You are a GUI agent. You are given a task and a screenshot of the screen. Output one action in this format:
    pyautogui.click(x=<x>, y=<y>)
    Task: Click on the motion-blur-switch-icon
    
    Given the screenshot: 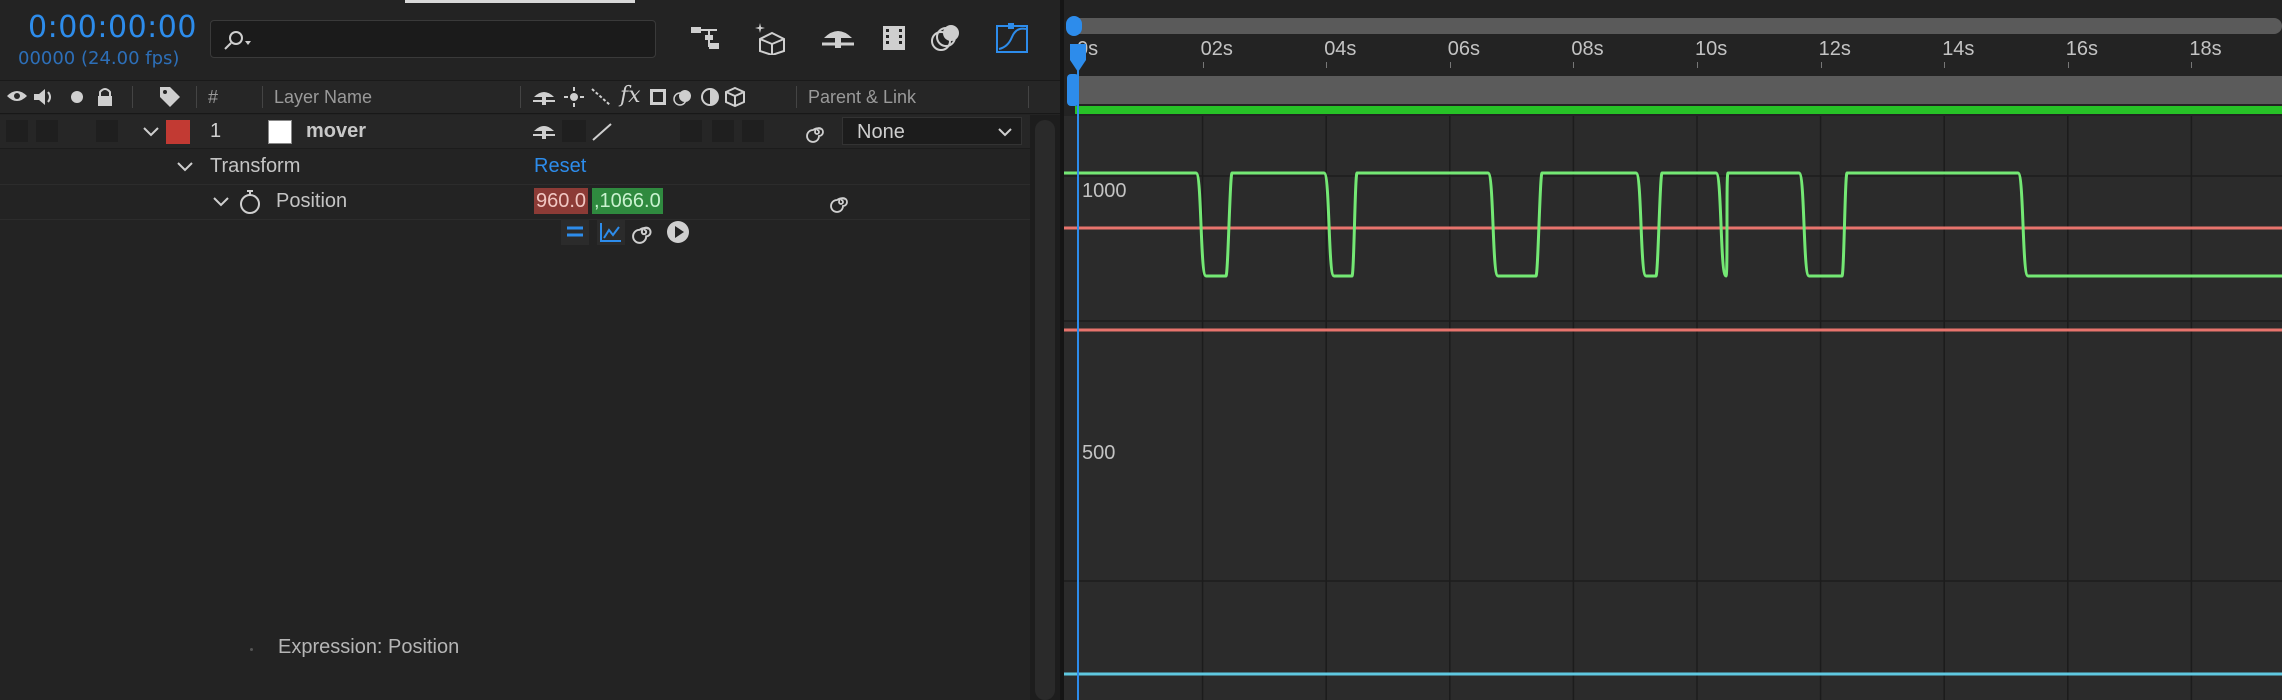 What is the action you would take?
    pyautogui.click(x=682, y=98)
    